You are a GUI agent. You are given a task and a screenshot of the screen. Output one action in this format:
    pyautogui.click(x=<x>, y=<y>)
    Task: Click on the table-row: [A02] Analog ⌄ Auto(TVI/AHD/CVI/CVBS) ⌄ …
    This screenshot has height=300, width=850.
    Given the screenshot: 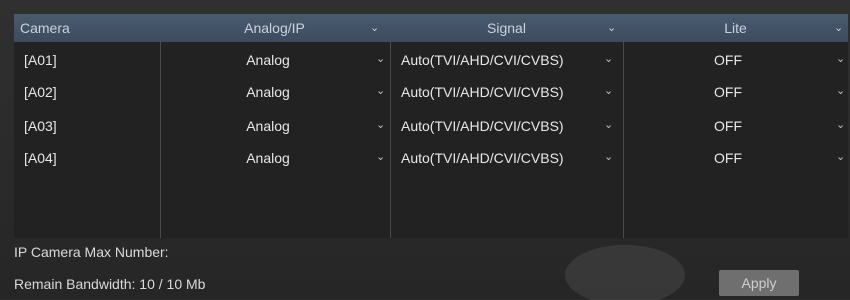 What is the action you would take?
    pyautogui.click(x=431, y=92)
    